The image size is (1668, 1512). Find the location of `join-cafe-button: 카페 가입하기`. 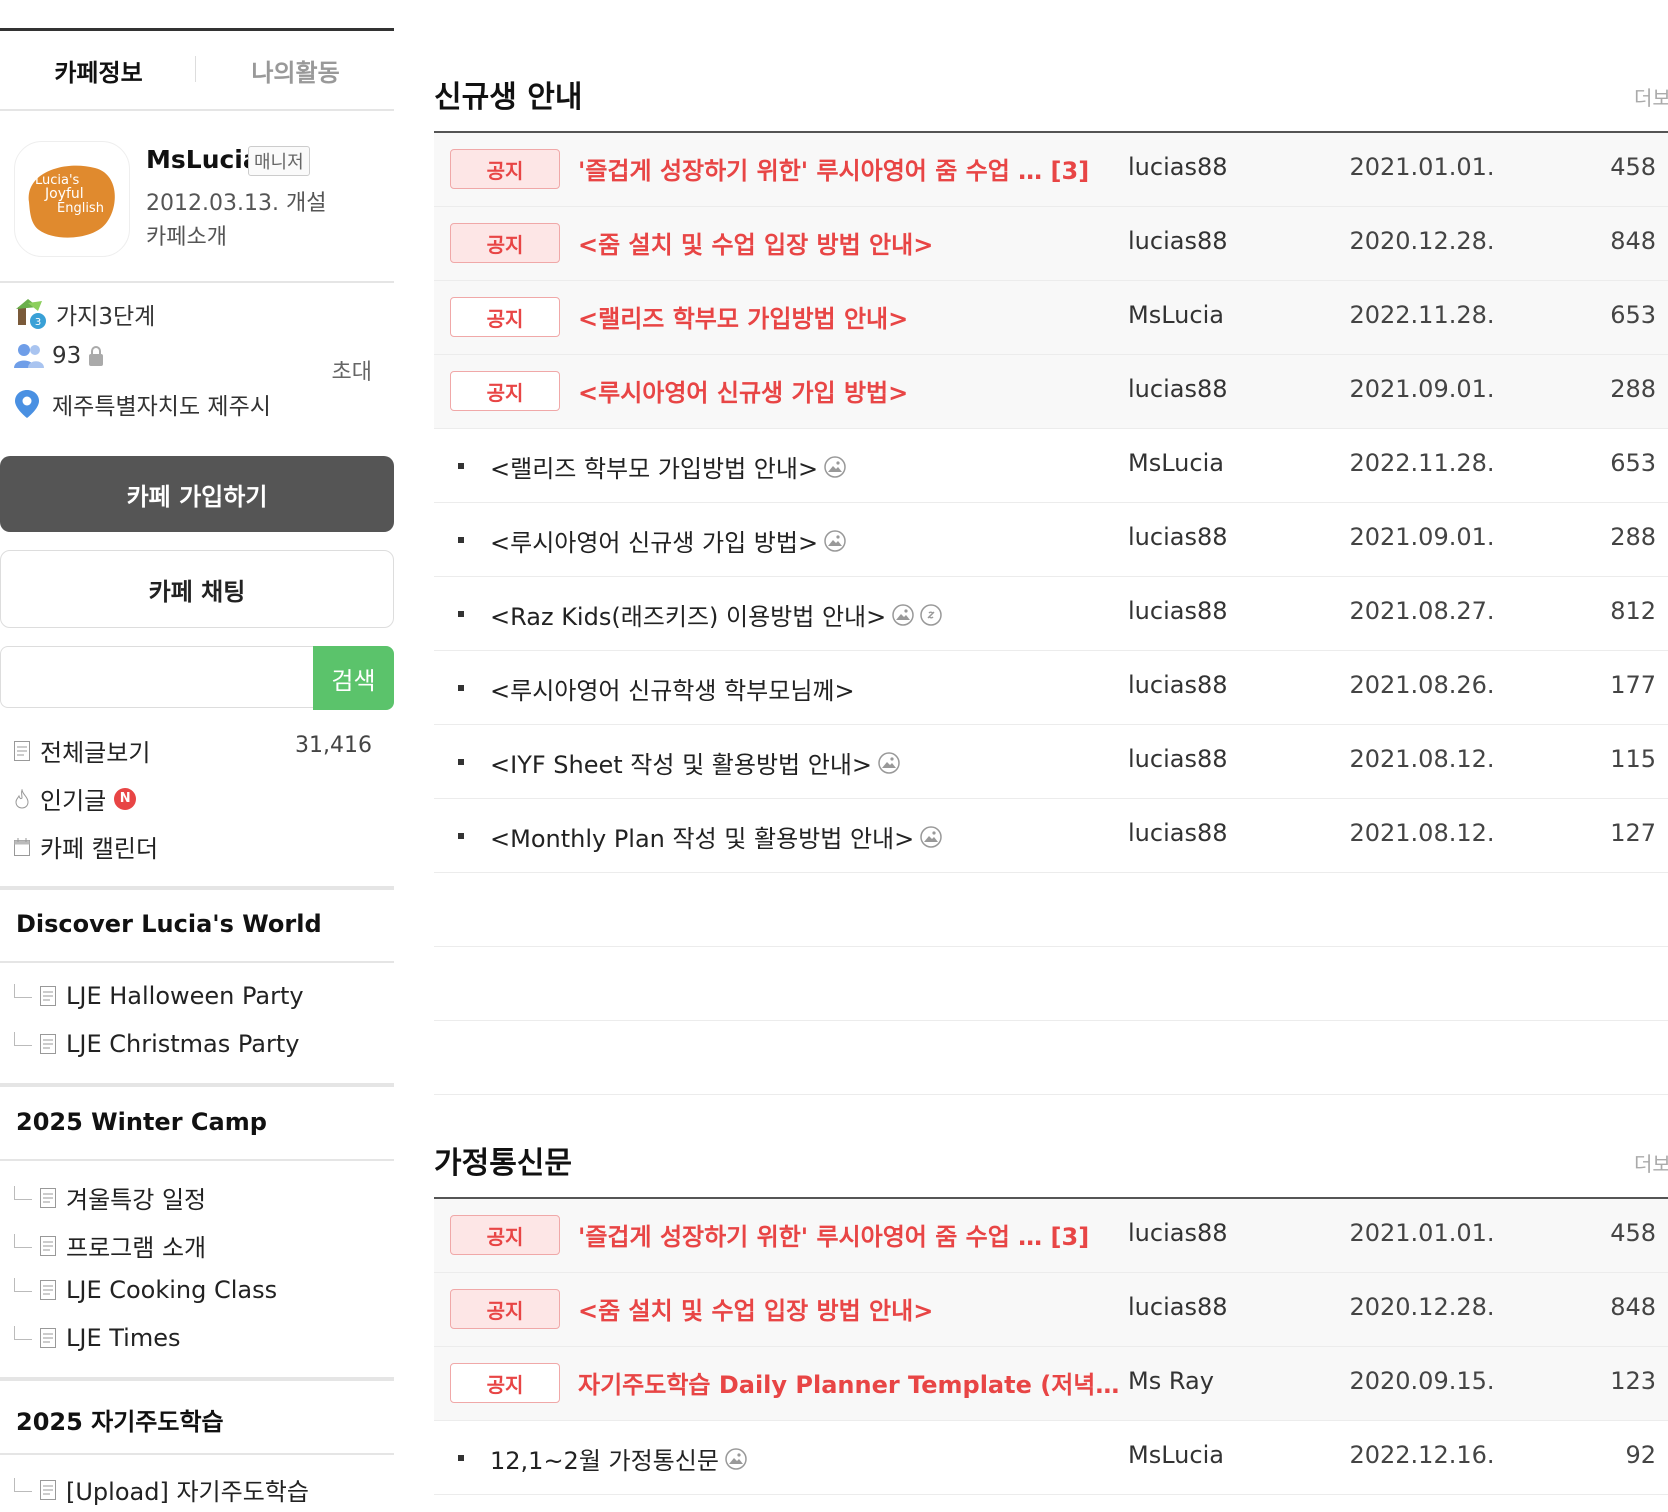

join-cafe-button: 카페 가입하기 is located at coordinates (197, 494).